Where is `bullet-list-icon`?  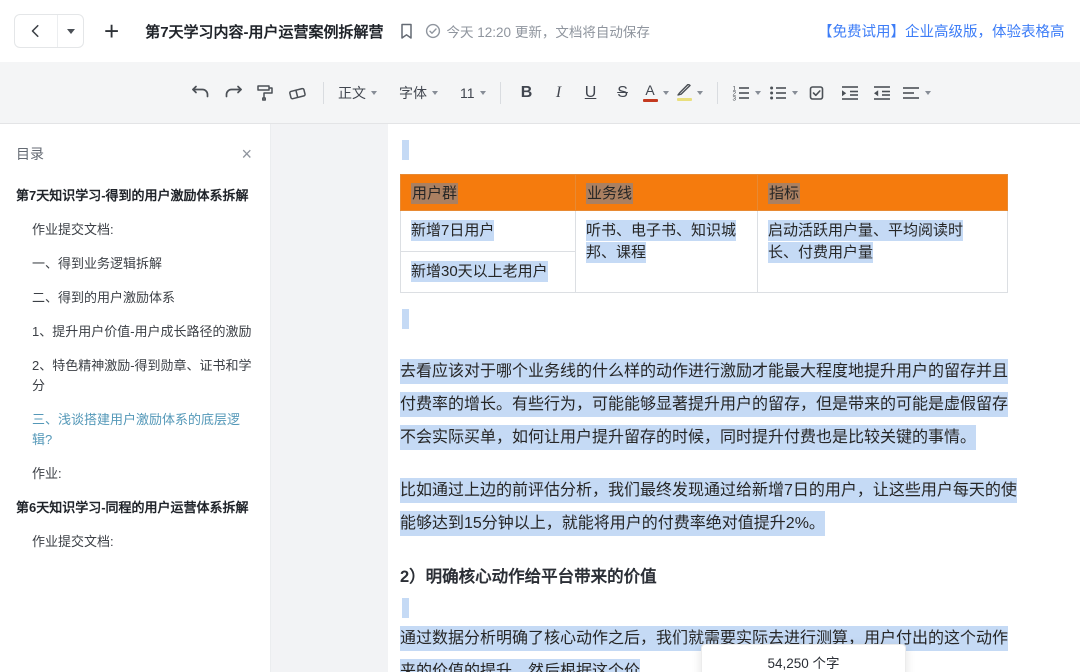 bullet-list-icon is located at coordinates (777, 92).